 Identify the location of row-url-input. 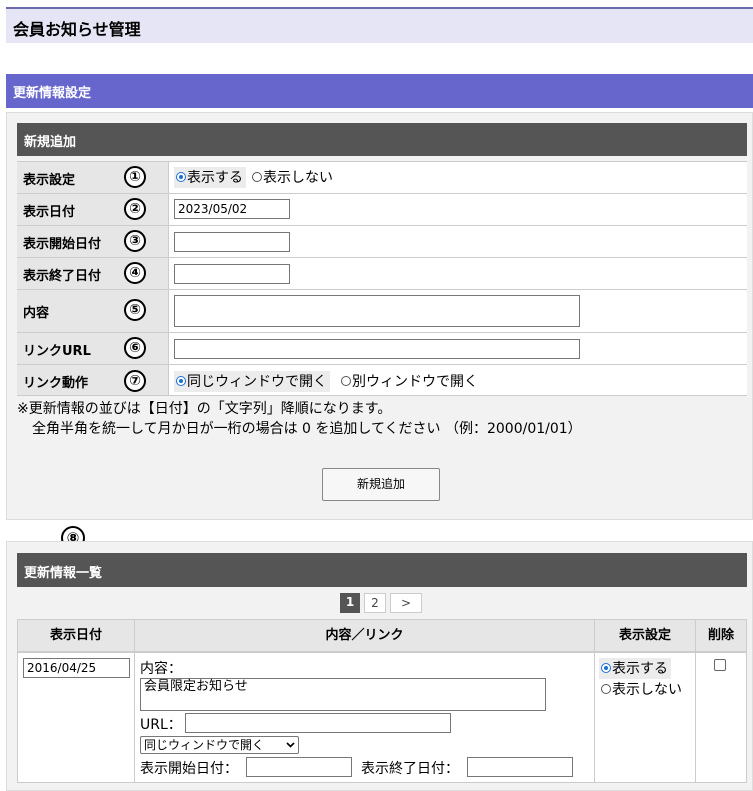
(318, 723).